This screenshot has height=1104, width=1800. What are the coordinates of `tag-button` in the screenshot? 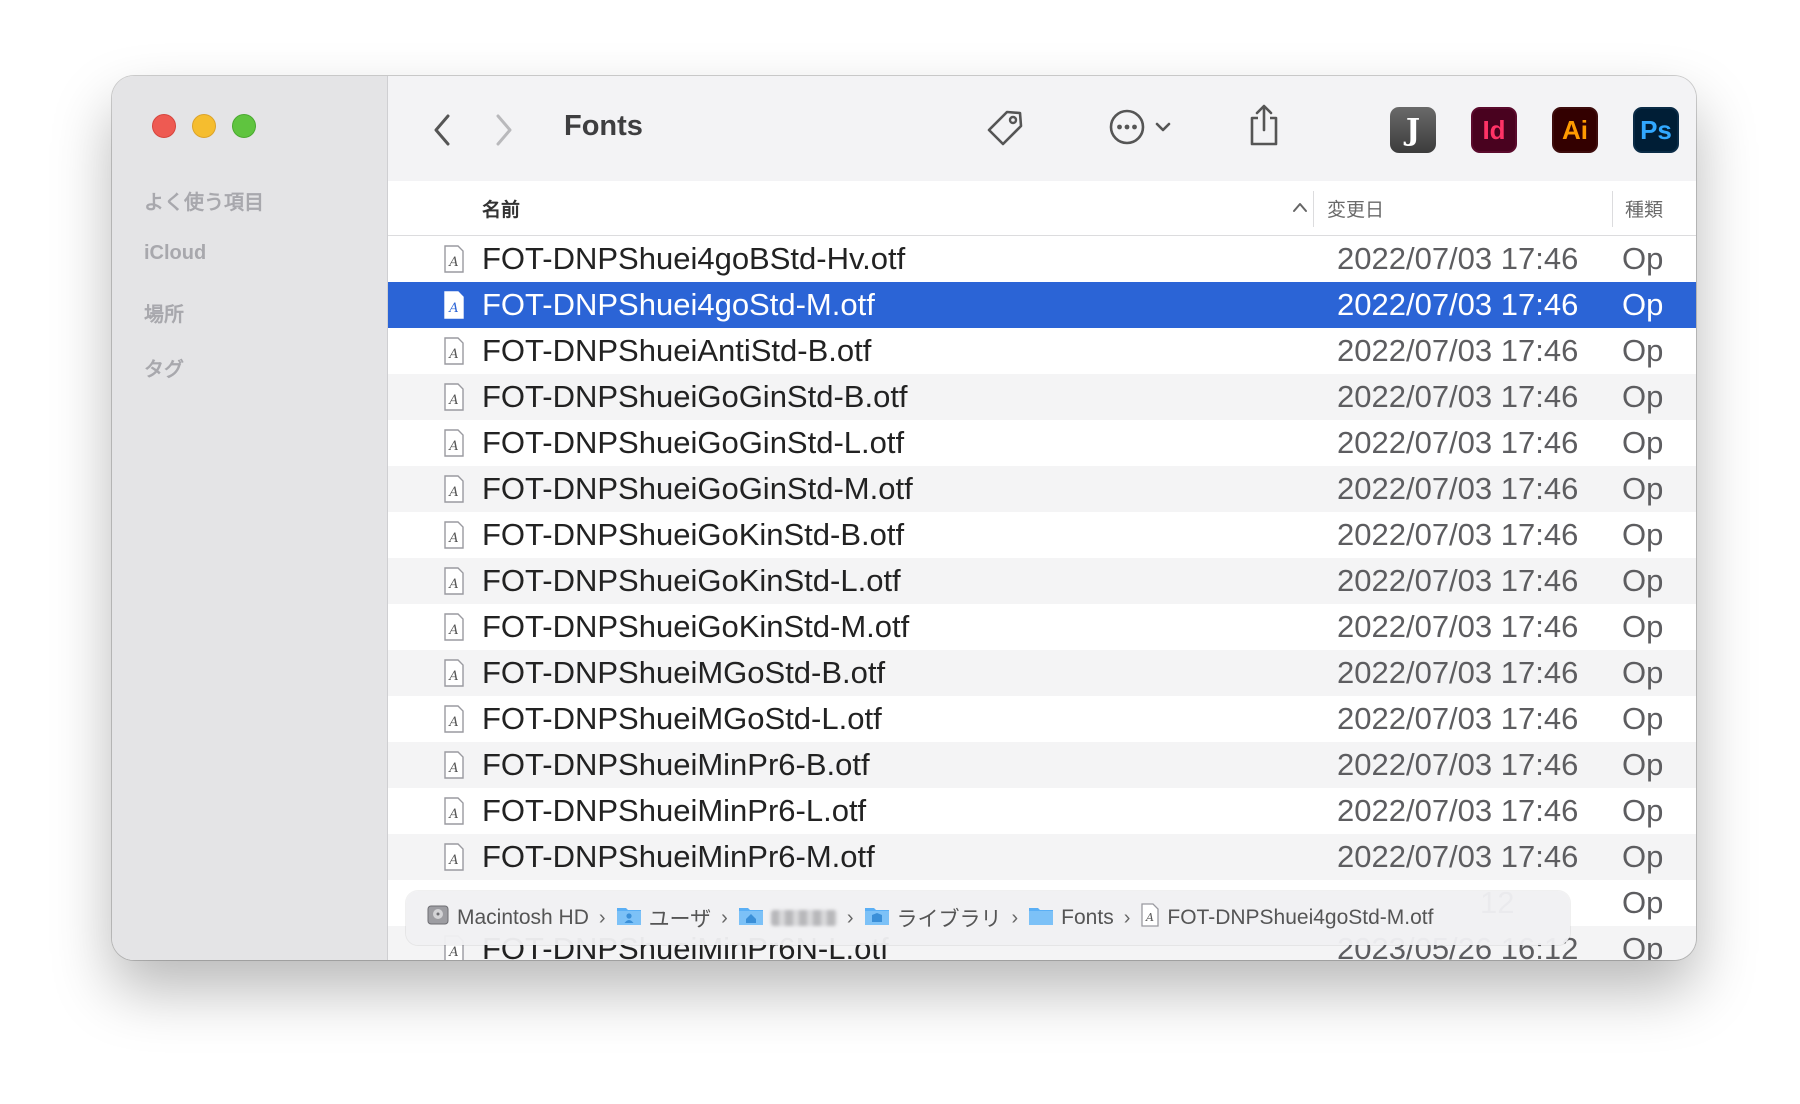 It's located at (1005, 130).